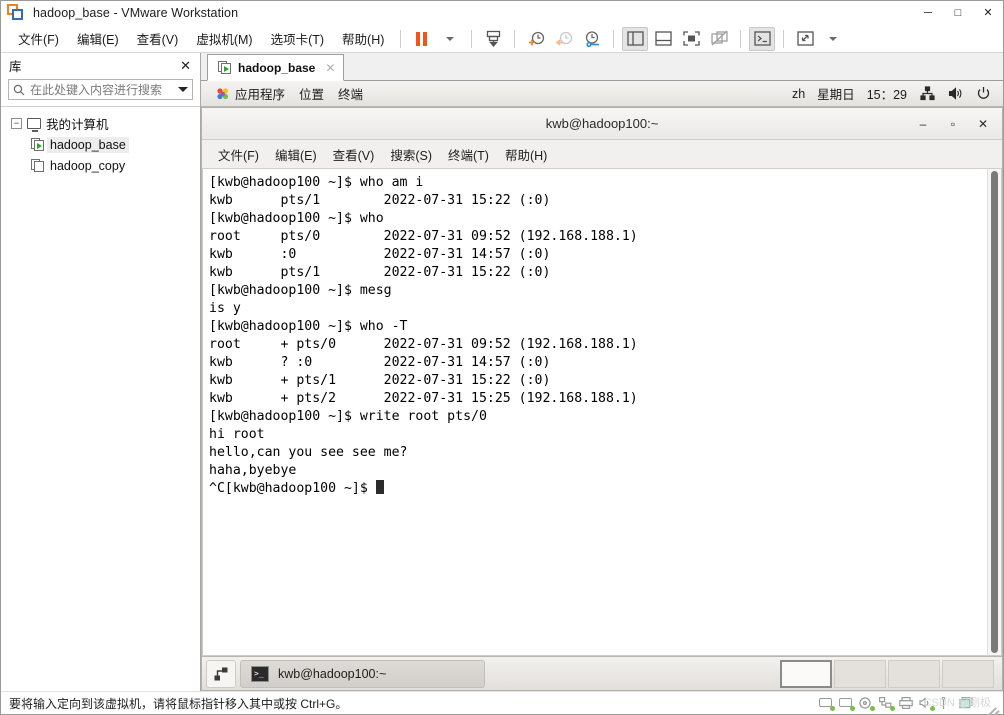 Image resolution: width=1004 pixels, height=715 pixels. What do you see at coordinates (762, 38) in the screenshot?
I see `console-view-icon` at bounding box center [762, 38].